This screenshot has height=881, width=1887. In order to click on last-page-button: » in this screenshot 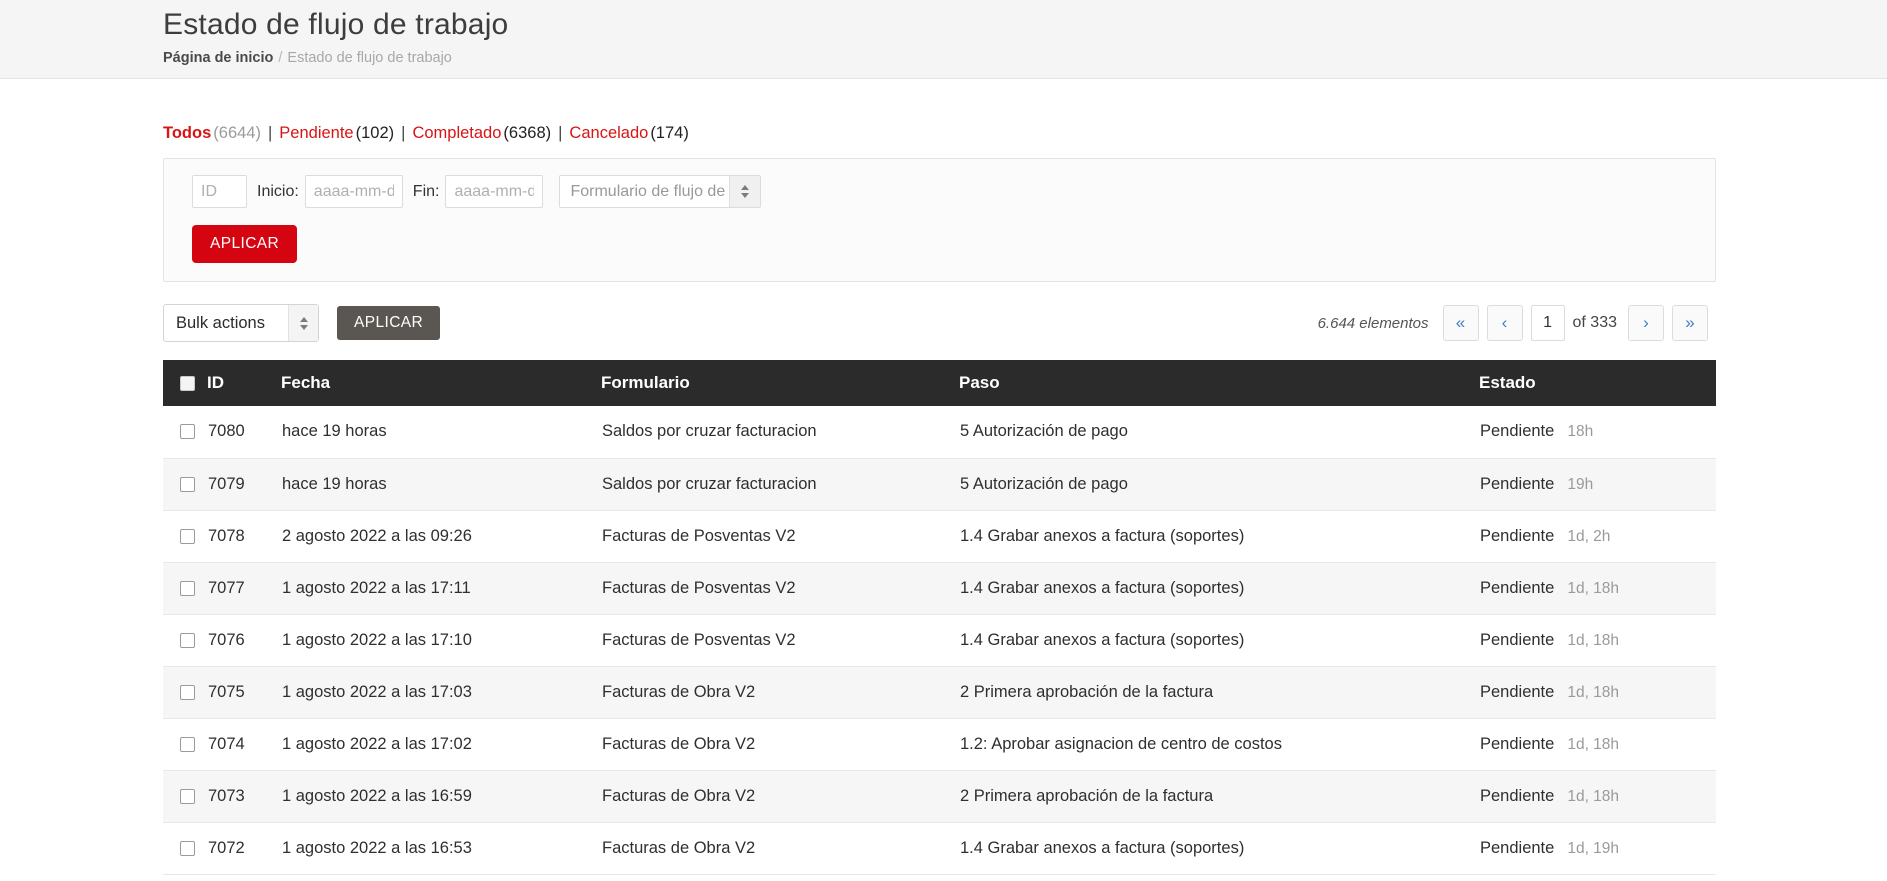, I will do `click(1690, 323)`.